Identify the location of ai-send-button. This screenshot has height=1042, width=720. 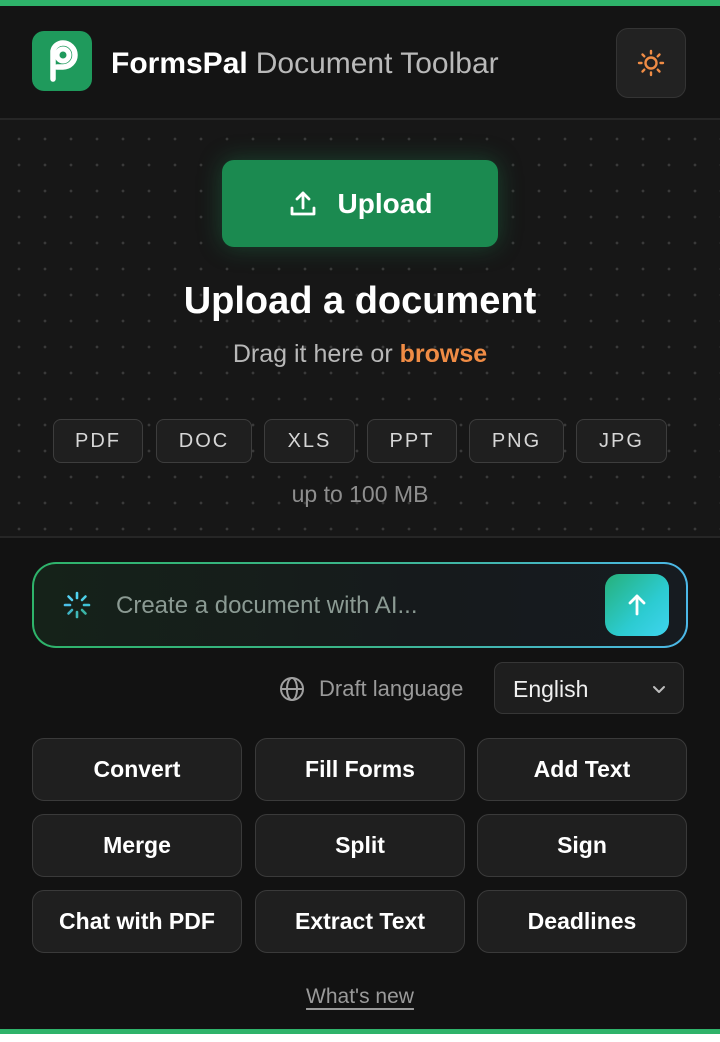
(637, 605).